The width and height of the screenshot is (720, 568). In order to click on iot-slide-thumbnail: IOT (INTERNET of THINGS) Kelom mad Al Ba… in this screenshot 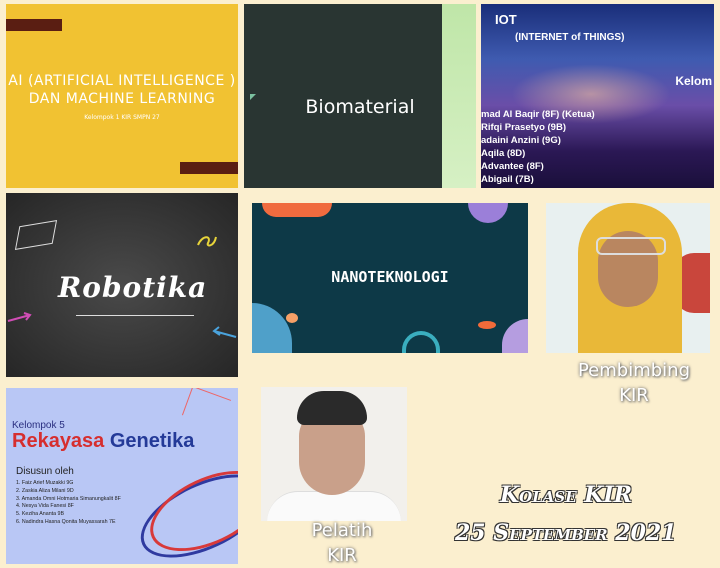, I will do `click(597, 96)`.